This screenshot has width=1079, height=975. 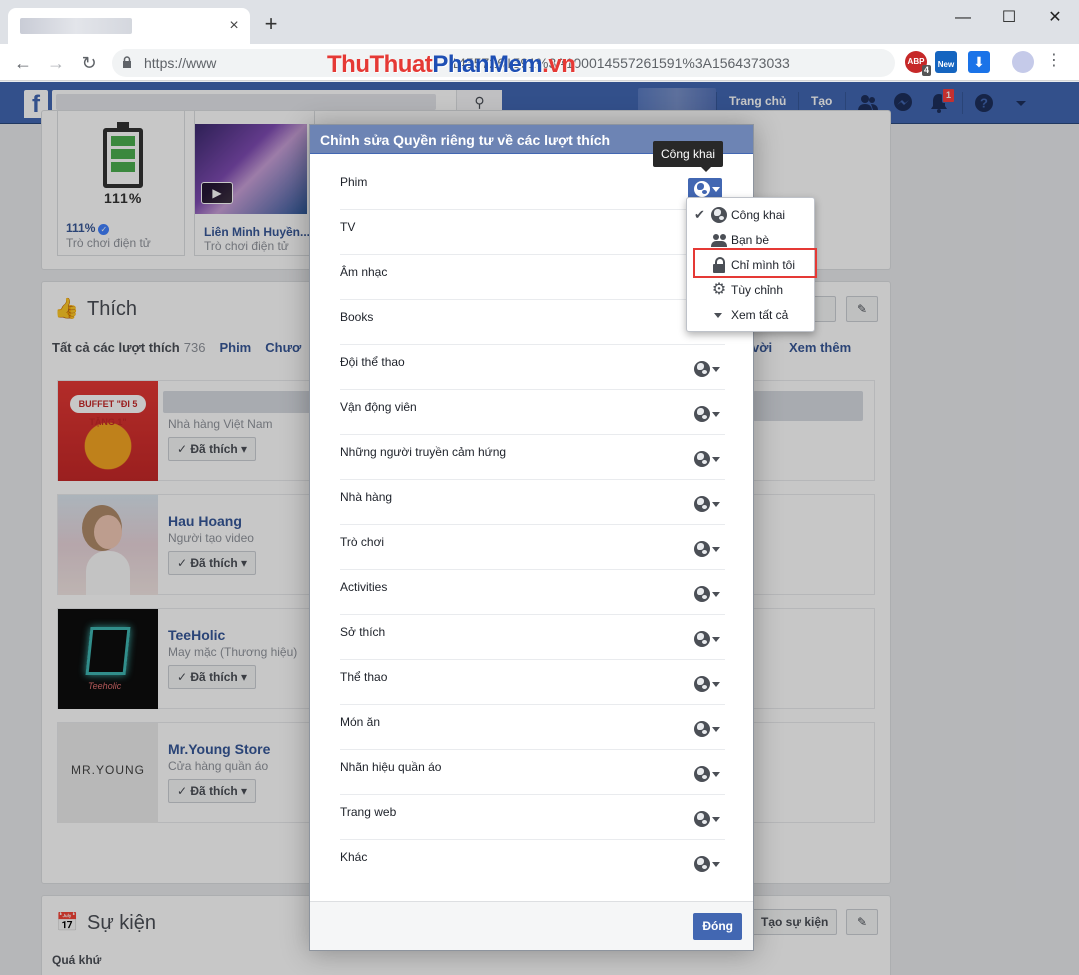 I want to click on audience-tooltip: Công khai, so click(x=688, y=156).